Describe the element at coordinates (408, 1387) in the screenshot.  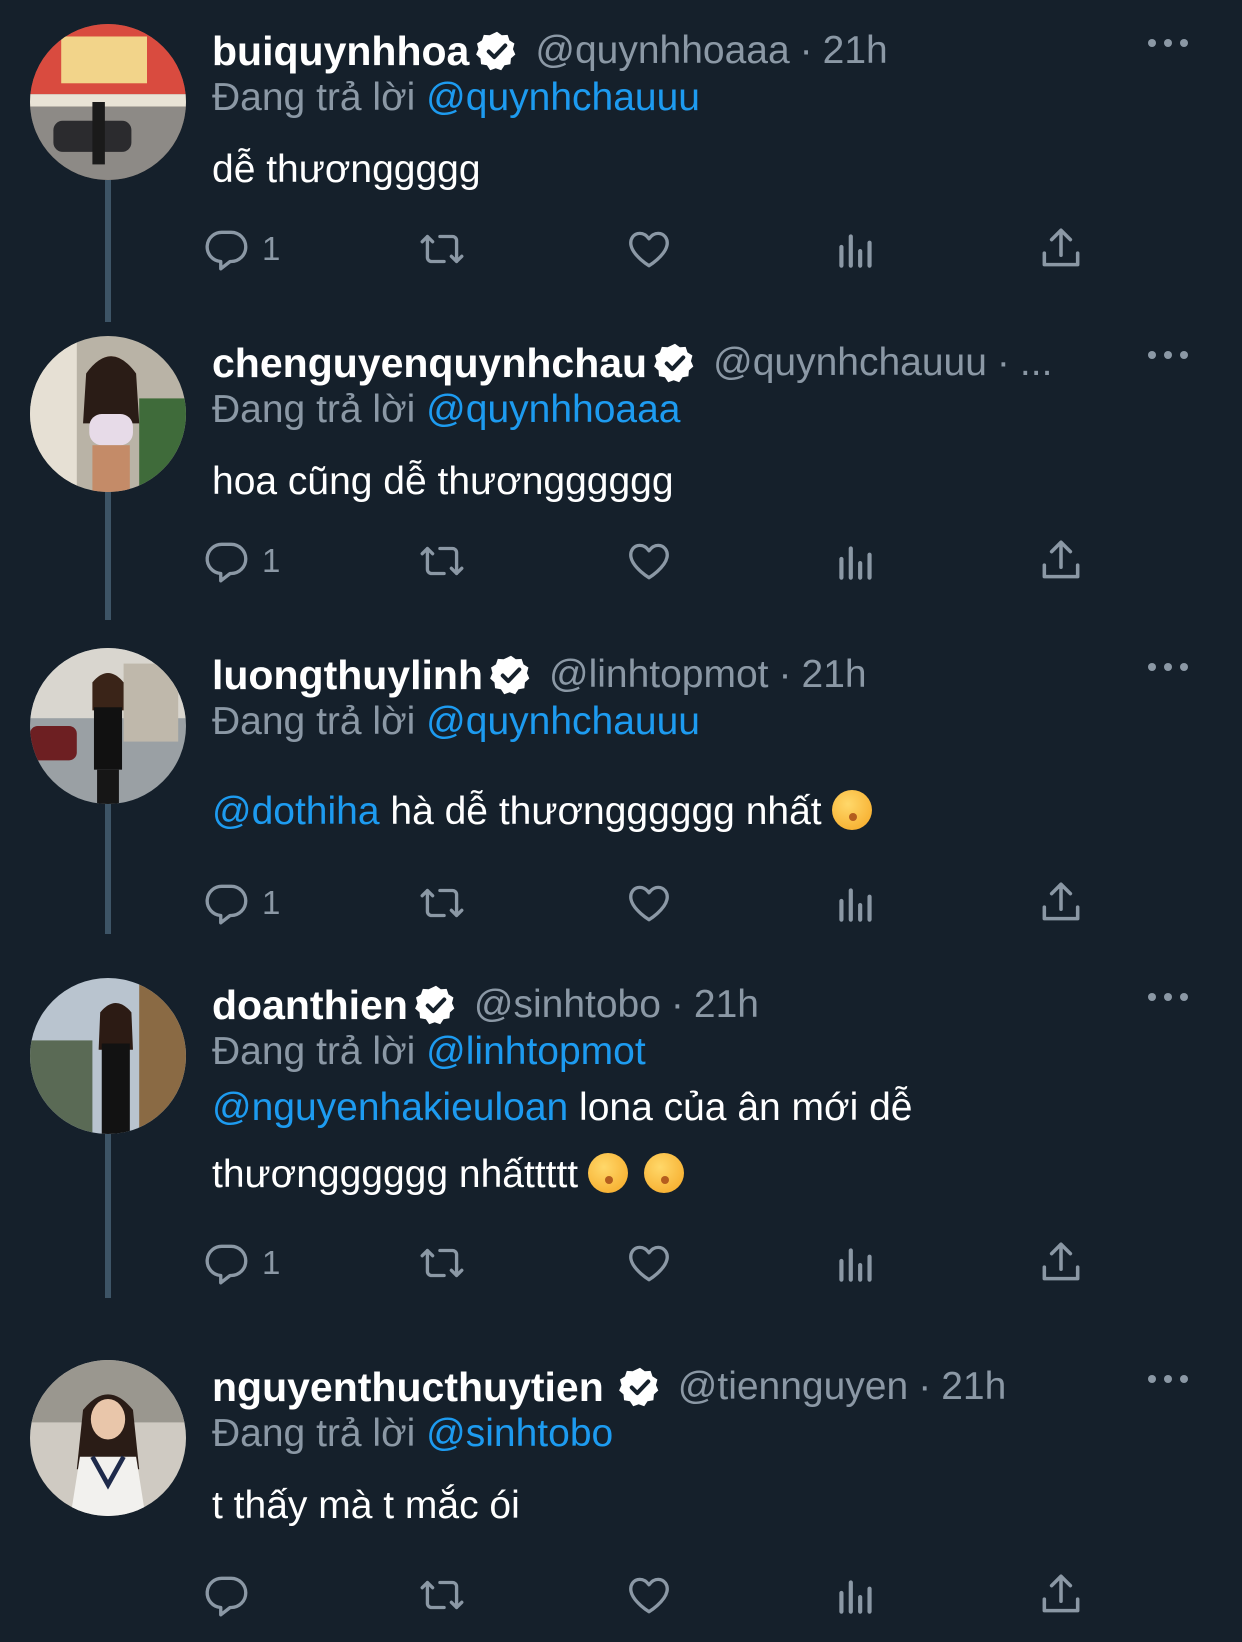
I see `display-name: nguyenthucthuytien` at that location.